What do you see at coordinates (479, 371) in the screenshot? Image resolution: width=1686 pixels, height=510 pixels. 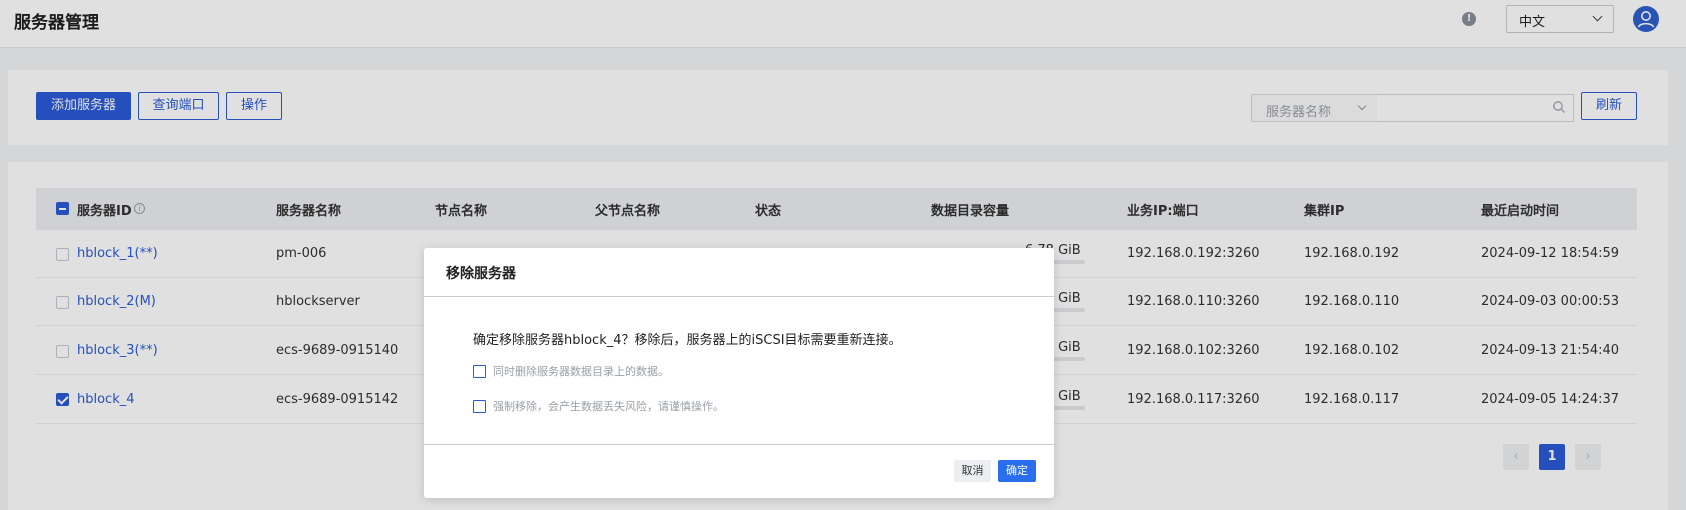 I see `delete-data-checkbox` at bounding box center [479, 371].